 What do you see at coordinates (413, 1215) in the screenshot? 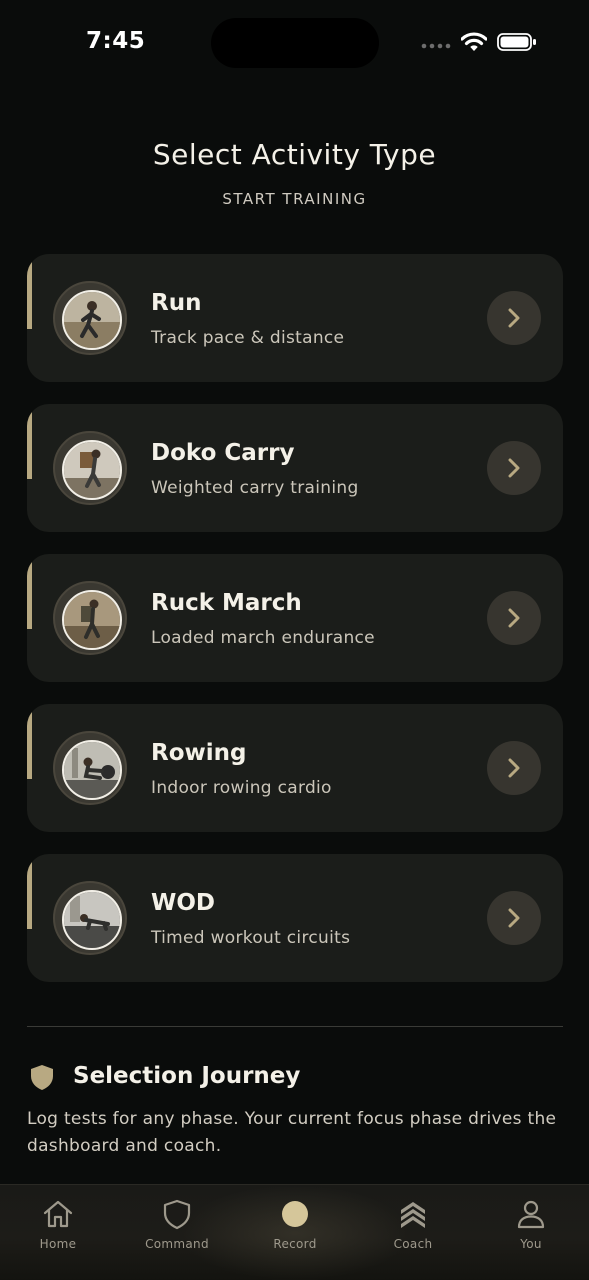
I see `chevrons-up-icon` at bounding box center [413, 1215].